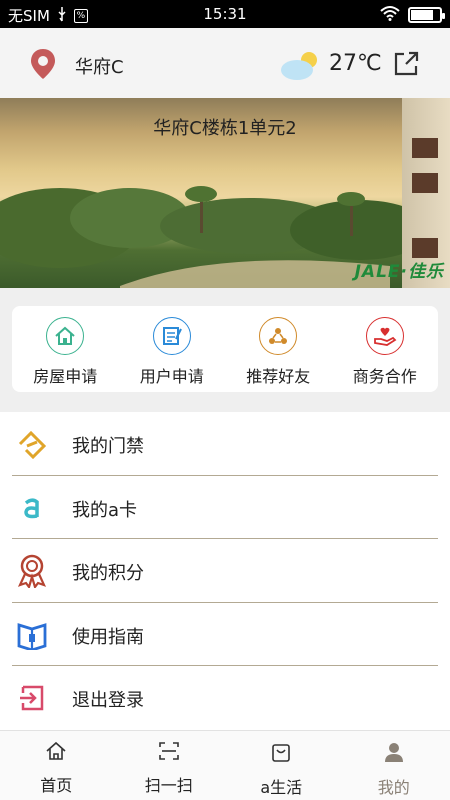  Describe the element at coordinates (225, 14) in the screenshot. I see `status-bar: 无SIM % 15:31` at that location.